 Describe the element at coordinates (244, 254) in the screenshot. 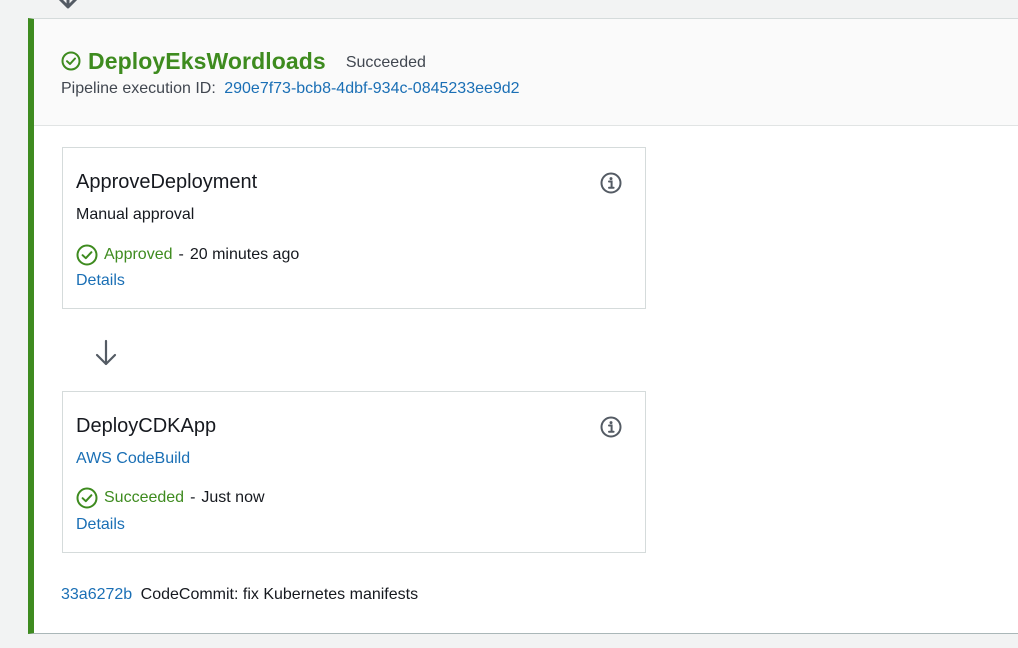

I see `action-time: 20 minutes ago` at that location.